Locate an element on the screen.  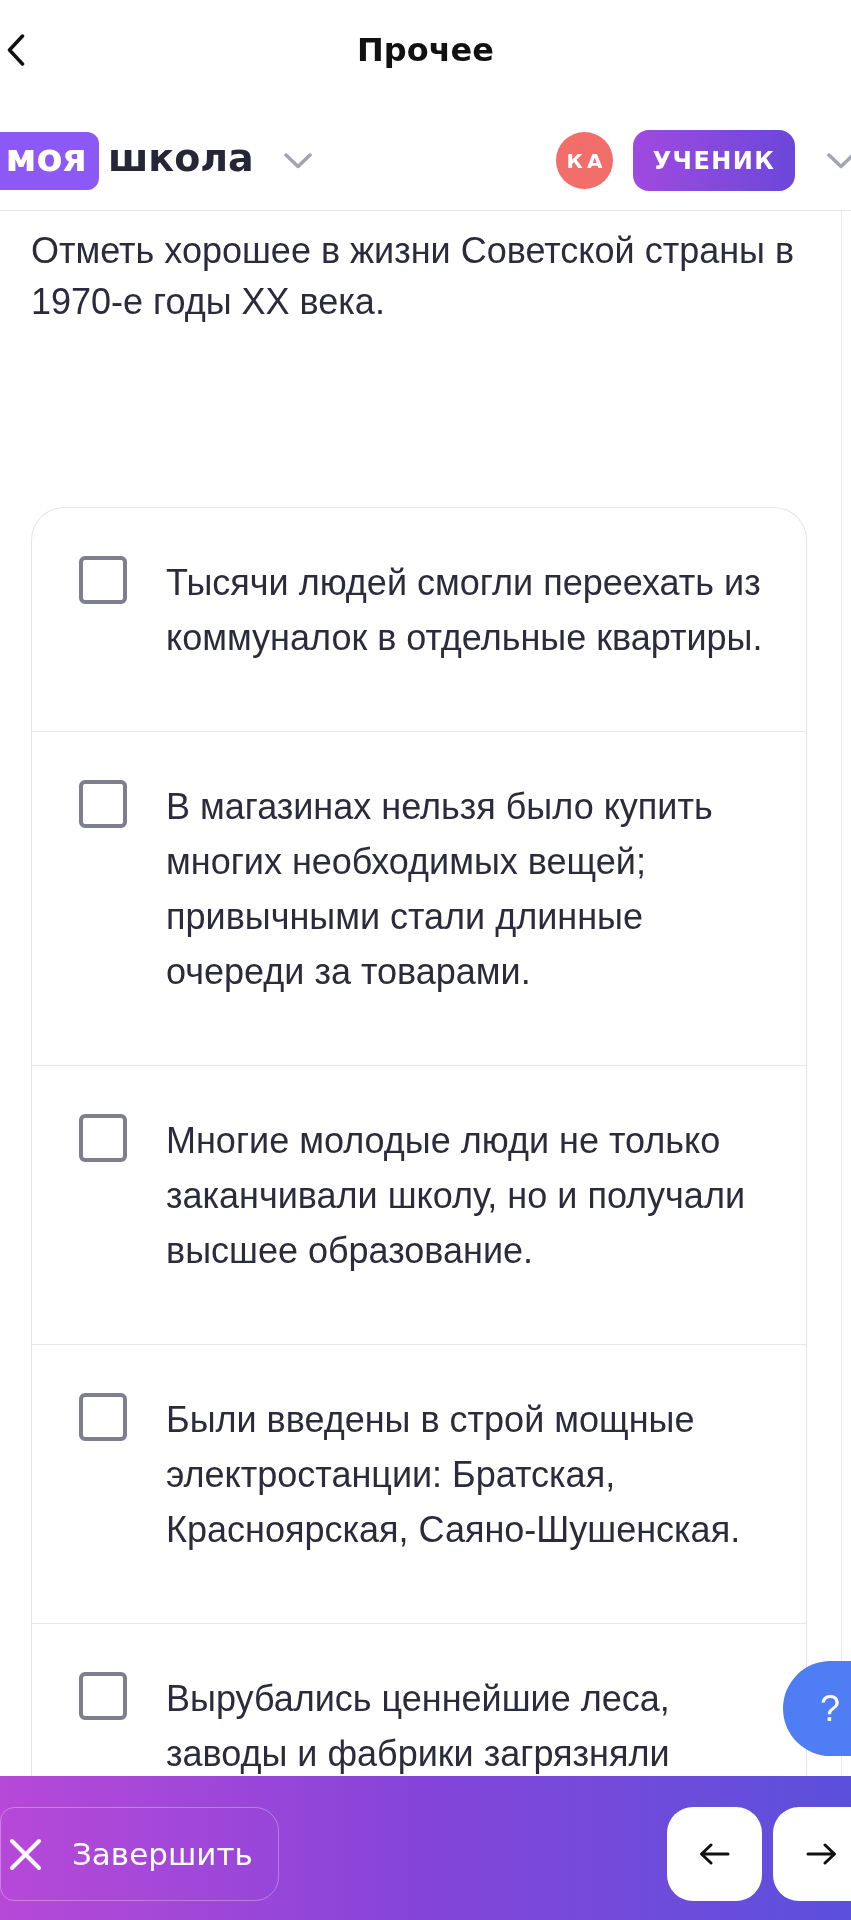
logo-text: школа is located at coordinates (181, 158).